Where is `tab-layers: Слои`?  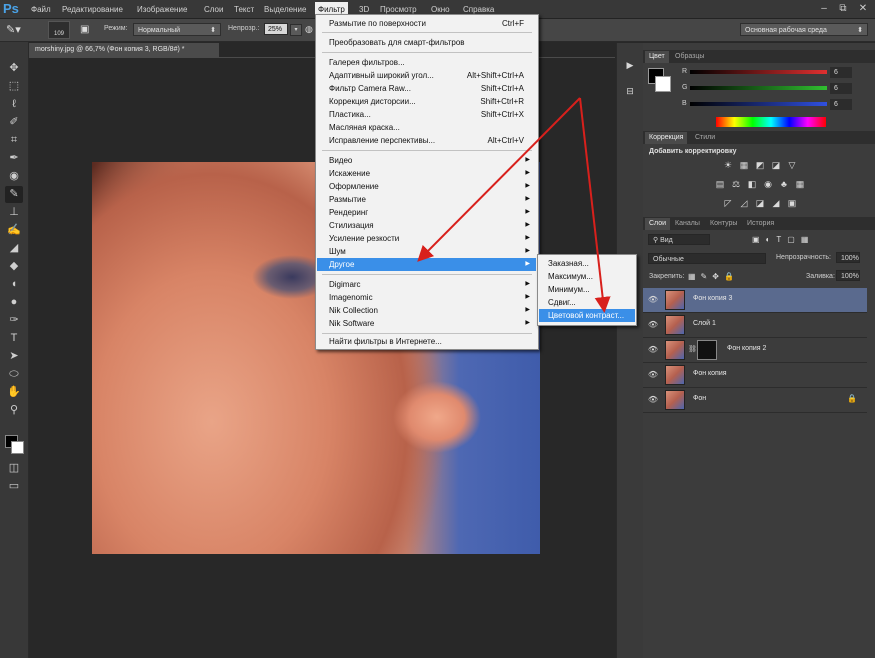 tab-layers: Слои is located at coordinates (658, 224).